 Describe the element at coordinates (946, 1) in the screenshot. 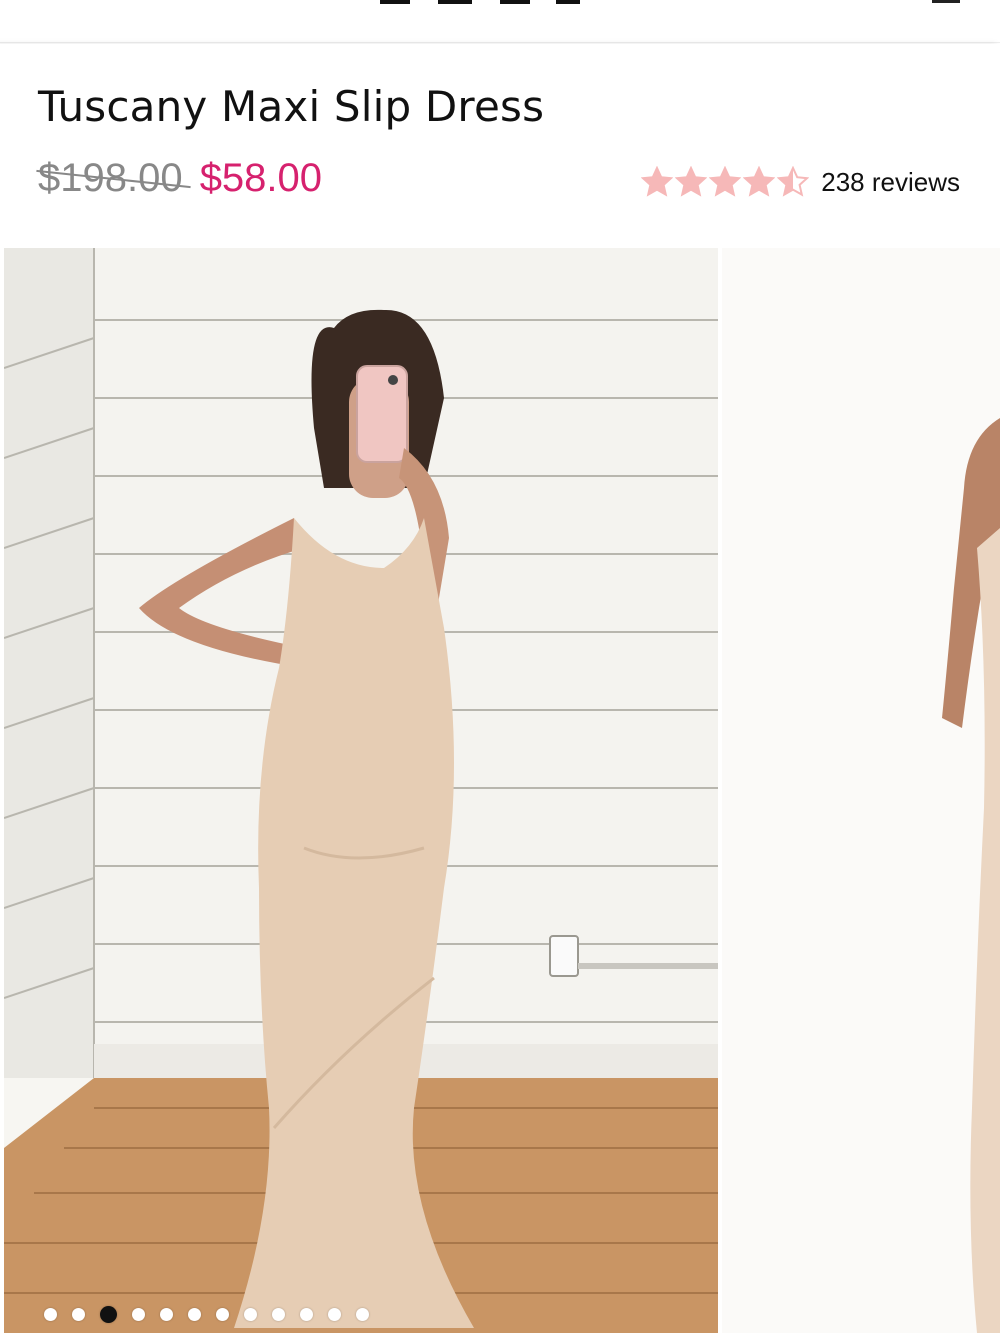

I see `hamburger-menu-icon` at that location.